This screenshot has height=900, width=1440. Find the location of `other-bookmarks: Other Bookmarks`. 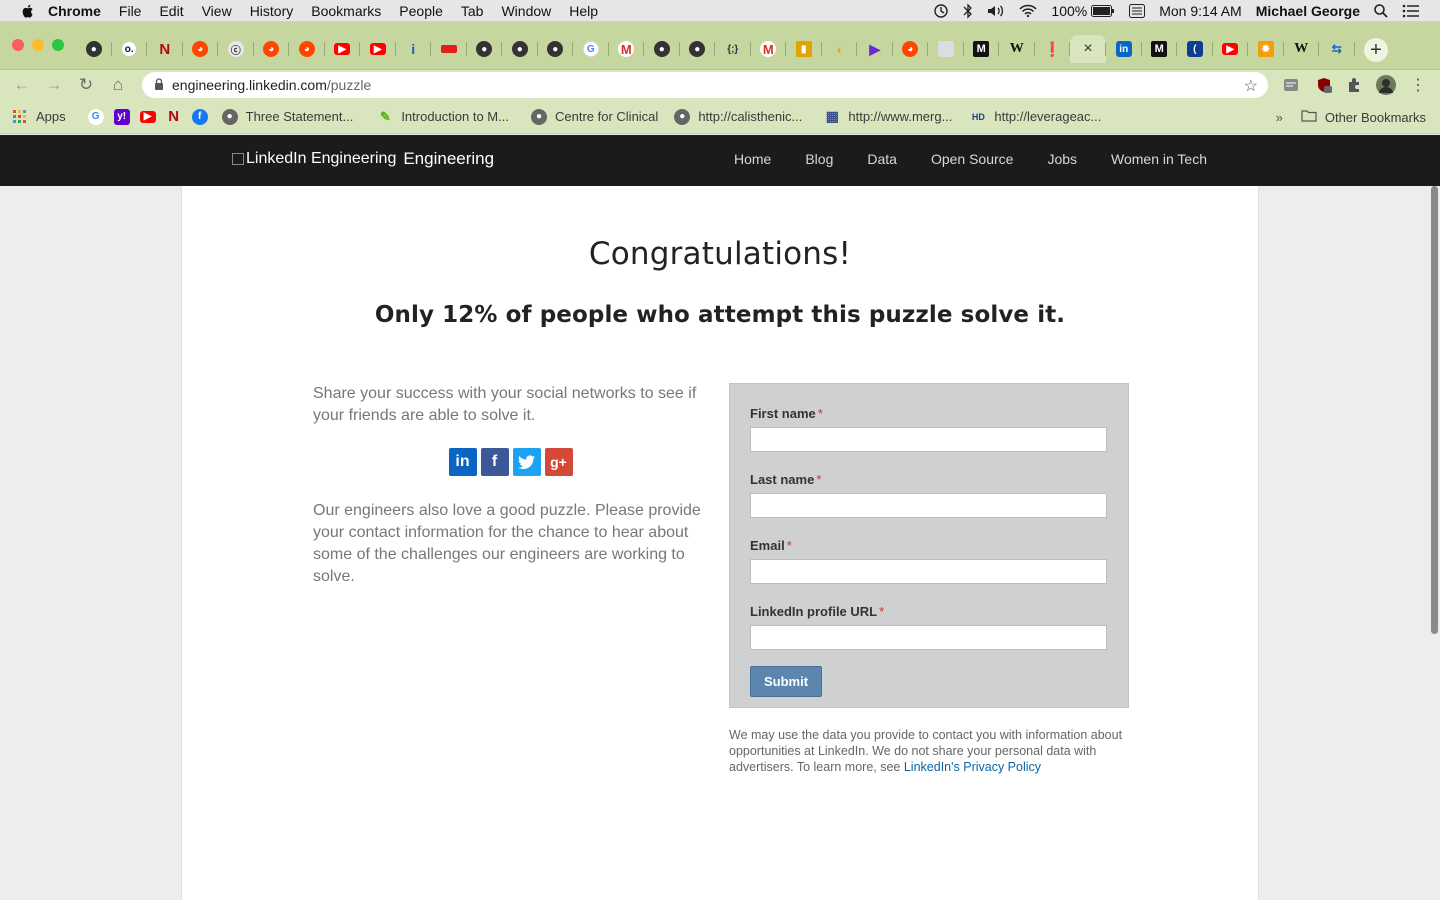

other-bookmarks: Other Bookmarks is located at coordinates (1375, 117).